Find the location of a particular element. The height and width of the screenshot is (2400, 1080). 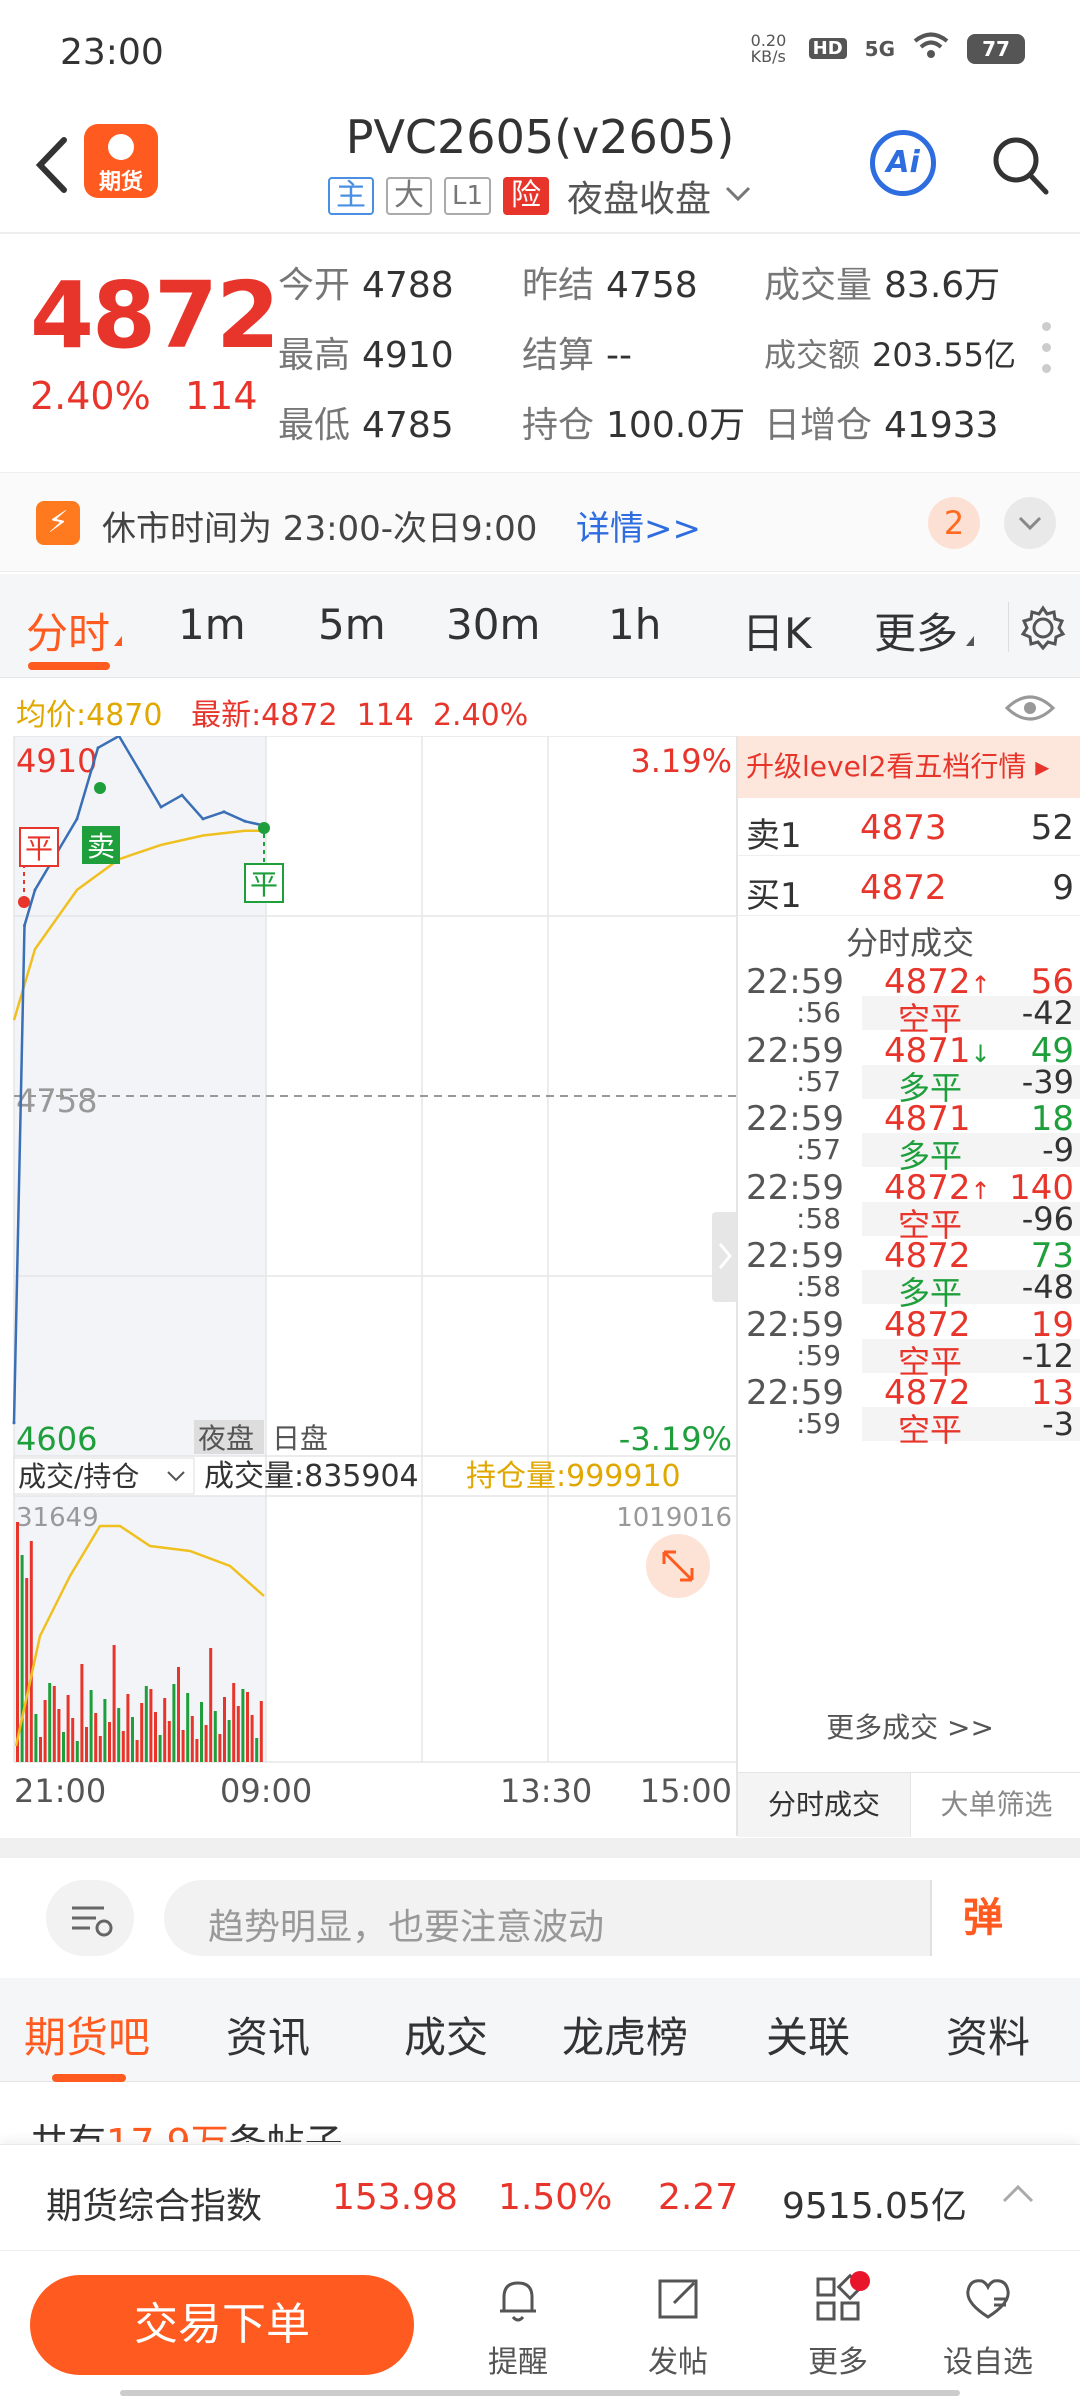

oi-axis-max: 1019016 is located at coordinates (674, 1518).